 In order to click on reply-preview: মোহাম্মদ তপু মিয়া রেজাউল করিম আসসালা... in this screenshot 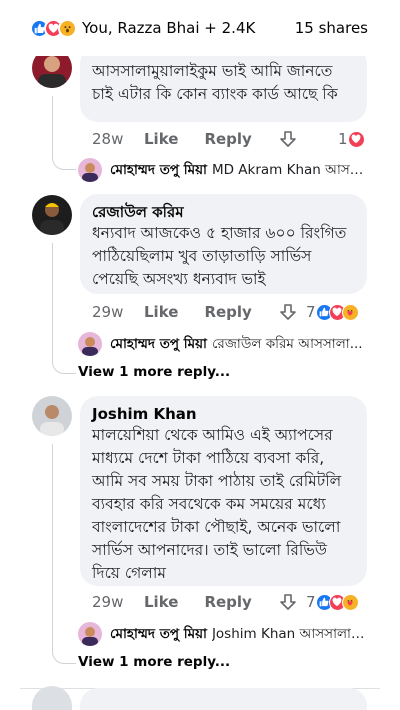, I will do `click(228, 344)`.